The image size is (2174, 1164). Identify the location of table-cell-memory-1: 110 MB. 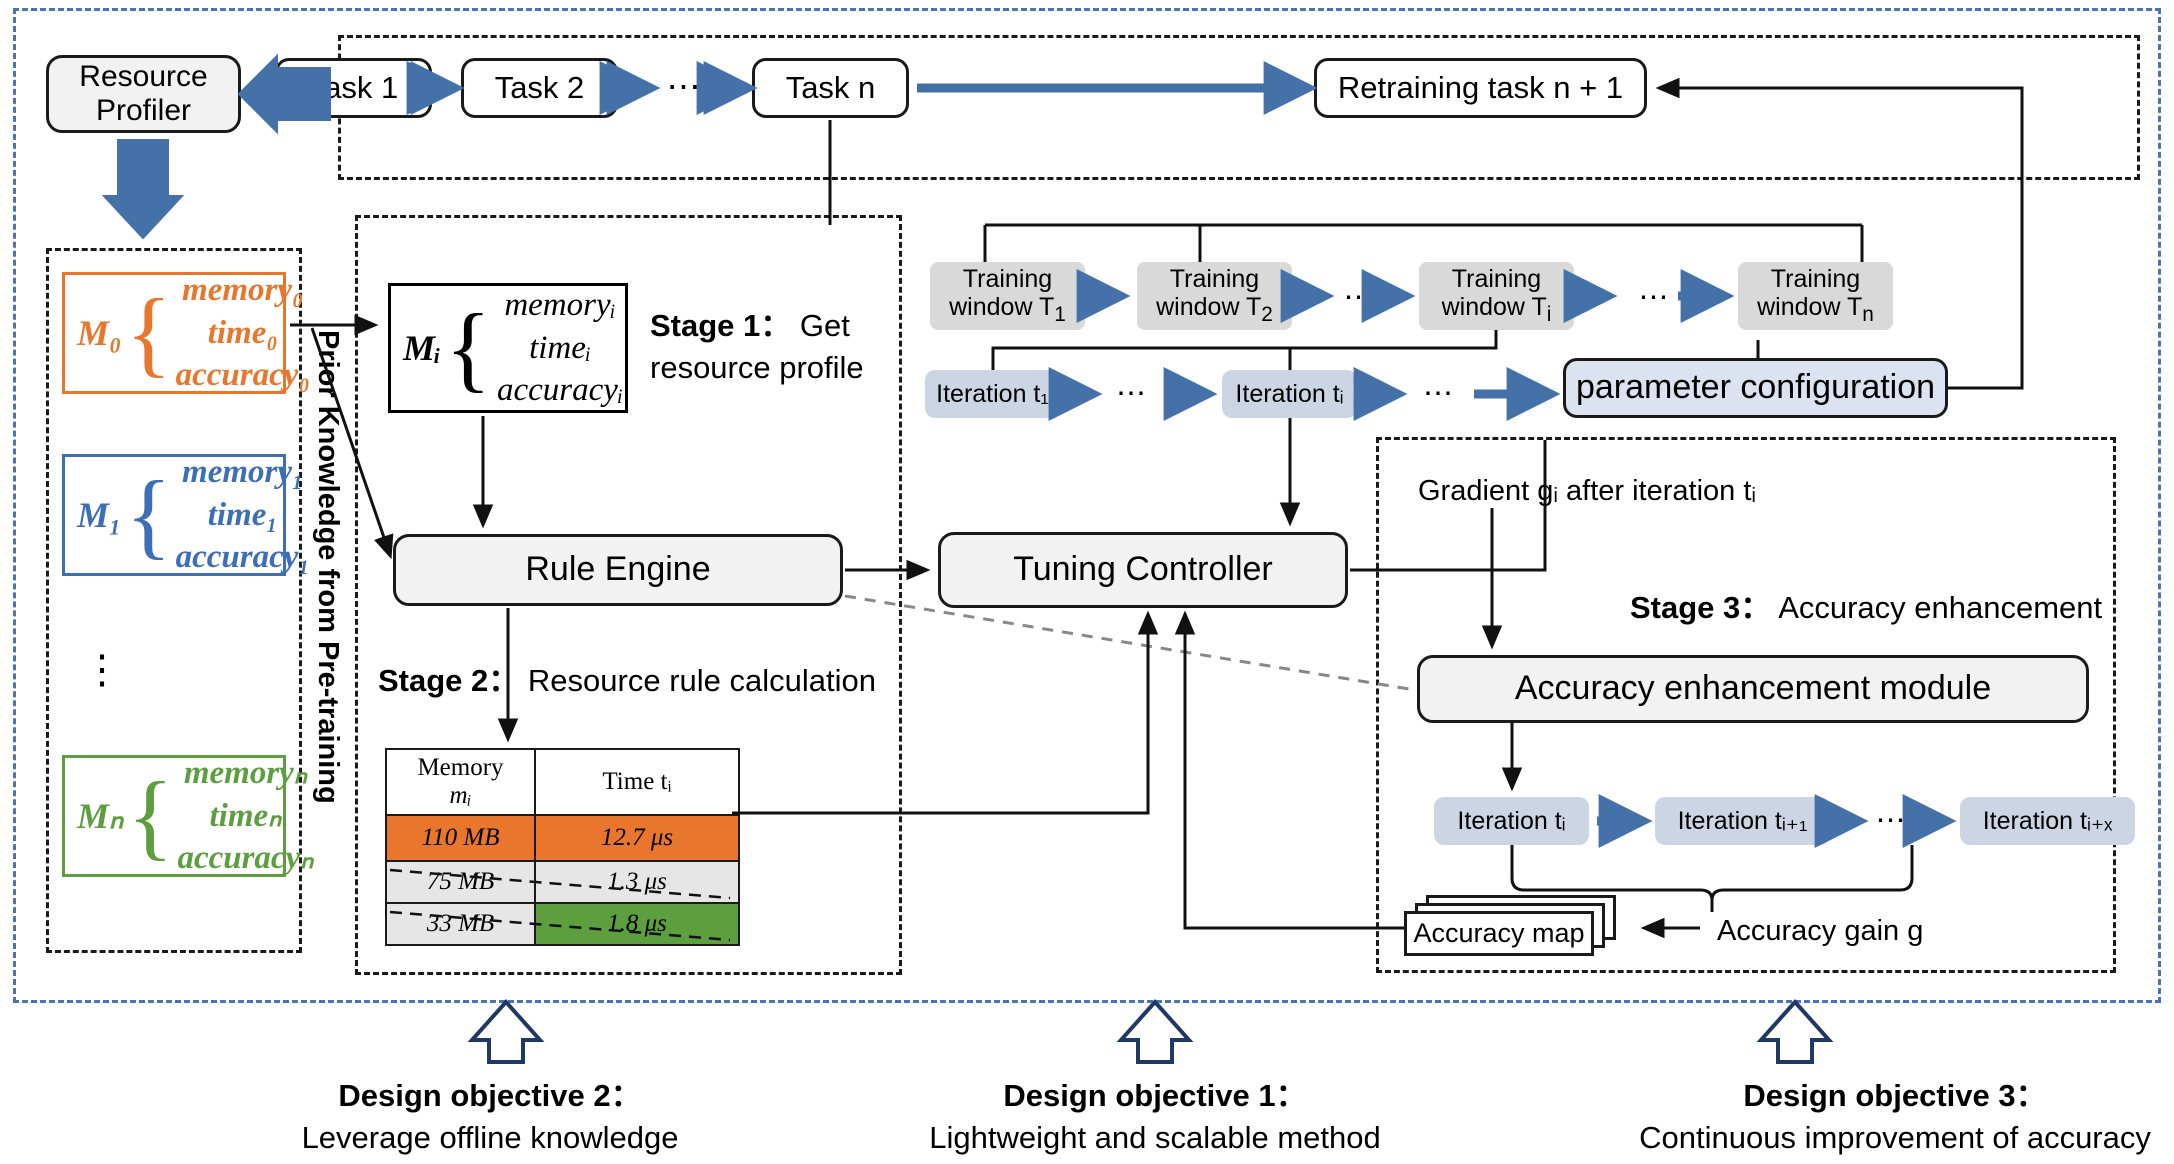
(460, 838).